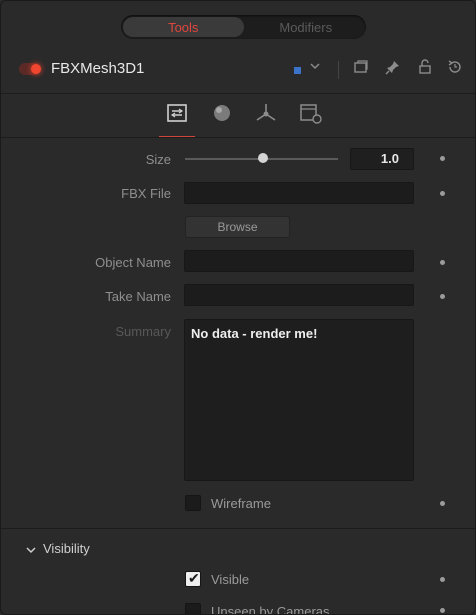  I want to click on tab-tools: Tools, so click(183, 27).